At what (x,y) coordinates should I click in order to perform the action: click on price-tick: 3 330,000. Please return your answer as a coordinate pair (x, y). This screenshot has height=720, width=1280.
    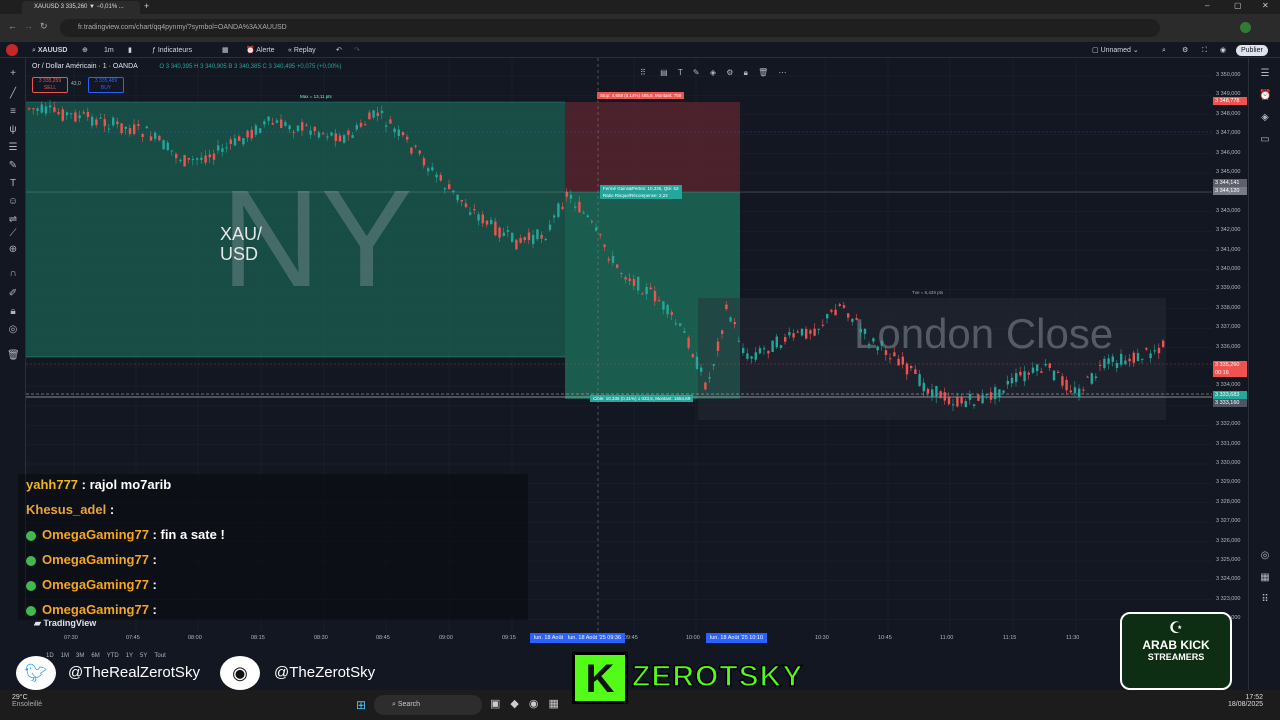
    Looking at the image, I should click on (1228, 463).